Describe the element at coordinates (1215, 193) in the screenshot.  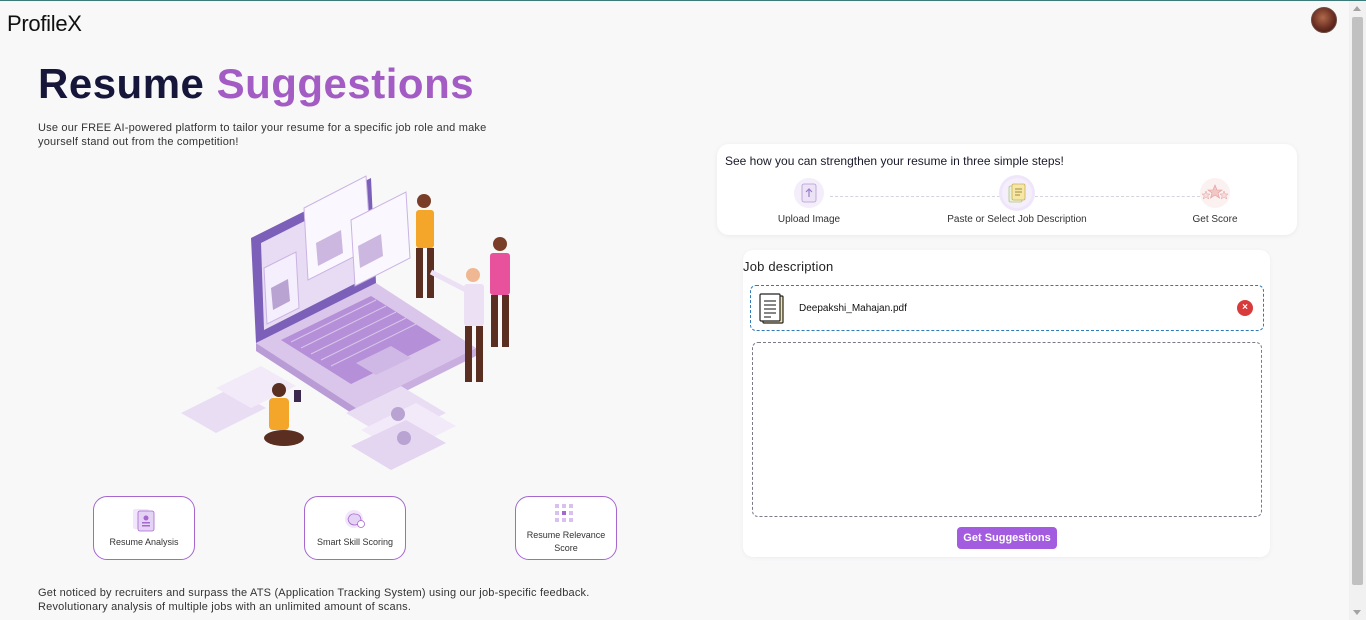
I see `stars-icon` at that location.